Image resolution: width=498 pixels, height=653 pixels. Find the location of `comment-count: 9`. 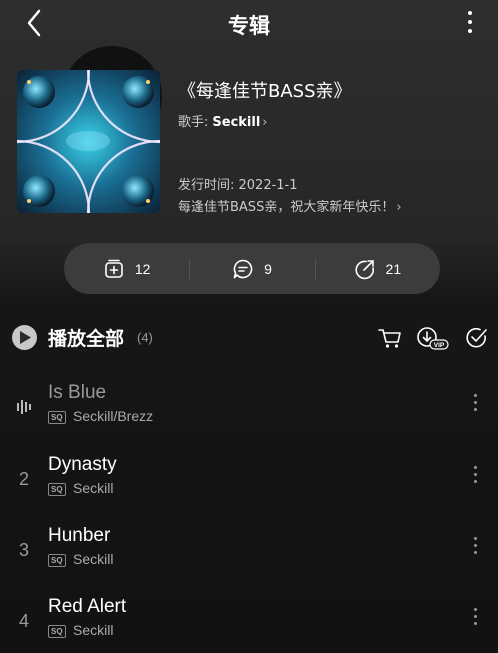

comment-count: 9 is located at coordinates (268, 268).